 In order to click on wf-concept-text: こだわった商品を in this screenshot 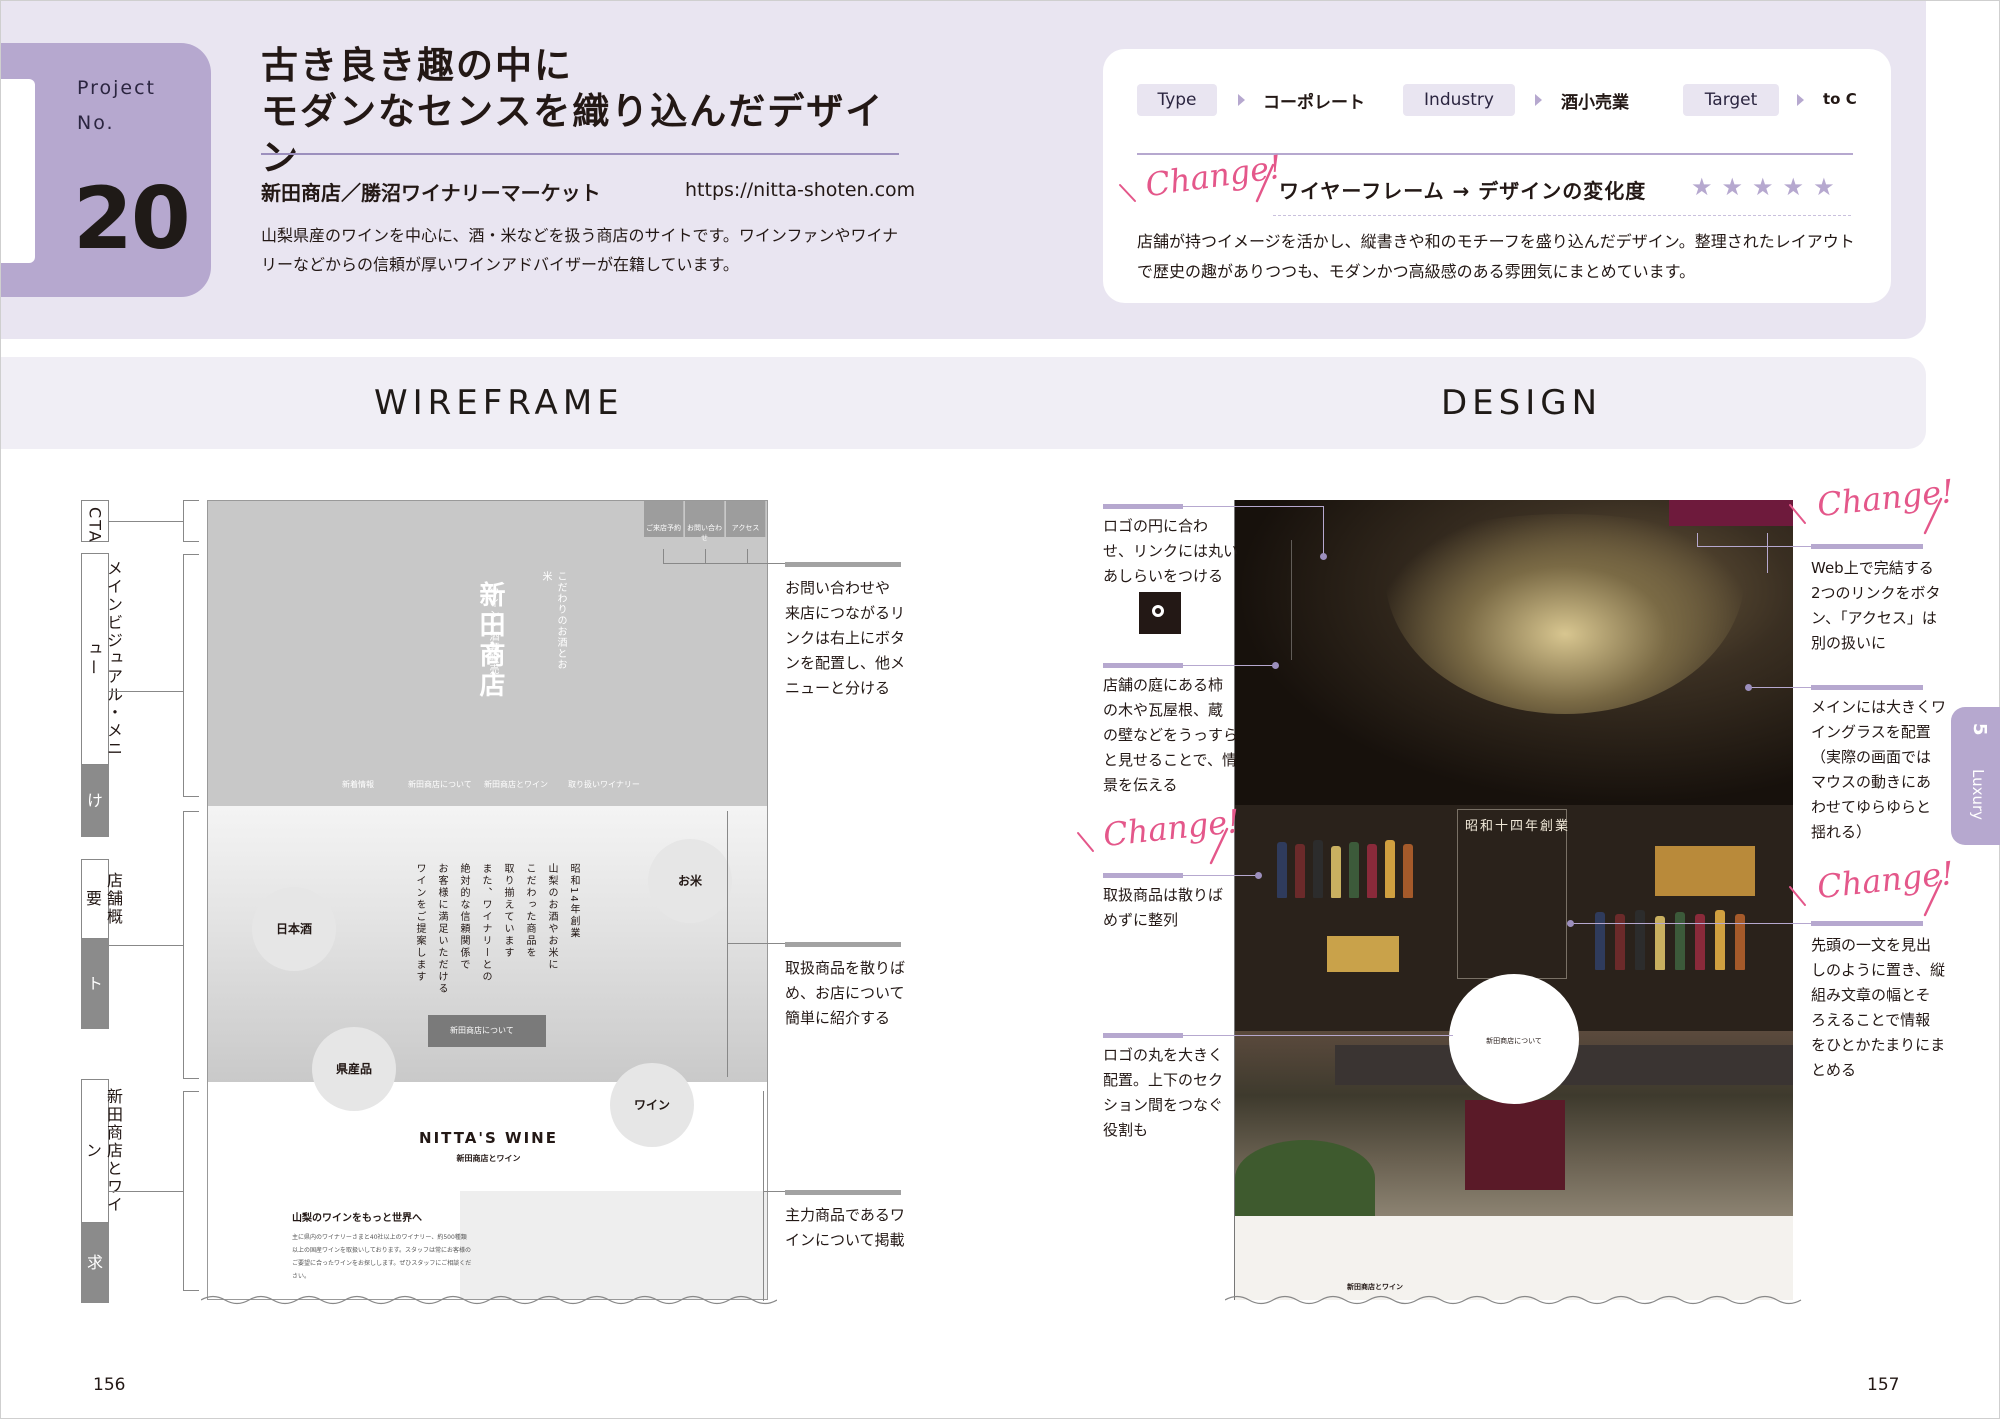, I will do `click(529, 911)`.